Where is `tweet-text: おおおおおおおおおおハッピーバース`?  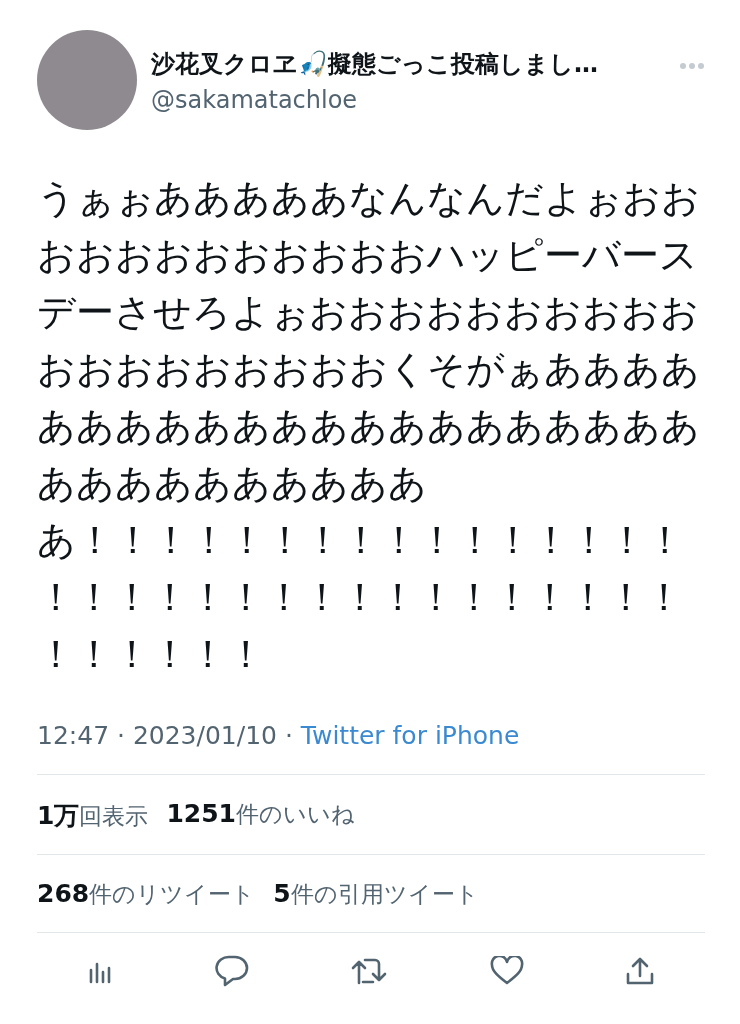 tweet-text: おおおおおおおおおおハッピーバース is located at coordinates (367, 255).